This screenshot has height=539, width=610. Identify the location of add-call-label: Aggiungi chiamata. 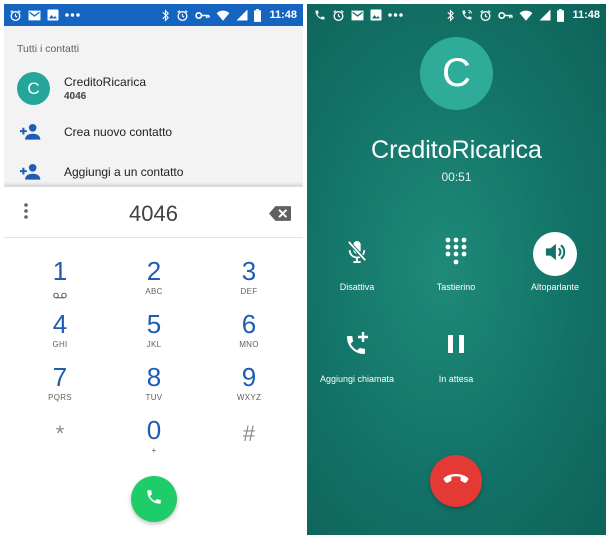
(357, 379).